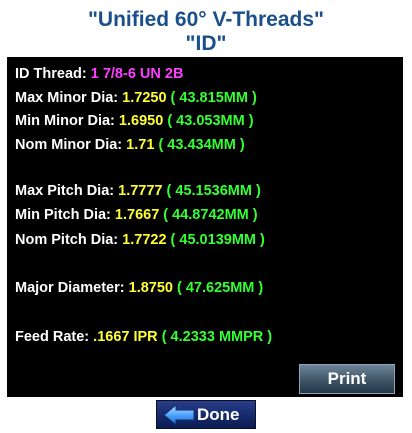 The height and width of the screenshot is (433, 412). I want to click on page-title: "Unified 60° V-Threads", so click(206, 19).